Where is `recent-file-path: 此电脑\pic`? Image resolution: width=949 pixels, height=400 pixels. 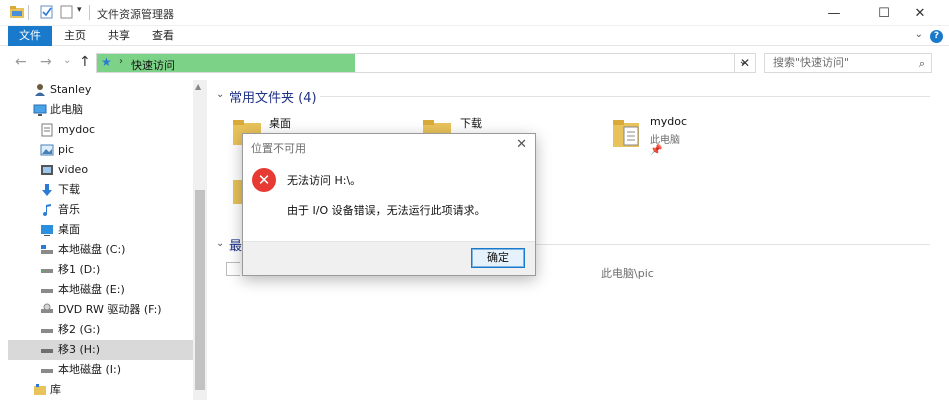
recent-file-path: 此电脑\pic is located at coordinates (627, 273).